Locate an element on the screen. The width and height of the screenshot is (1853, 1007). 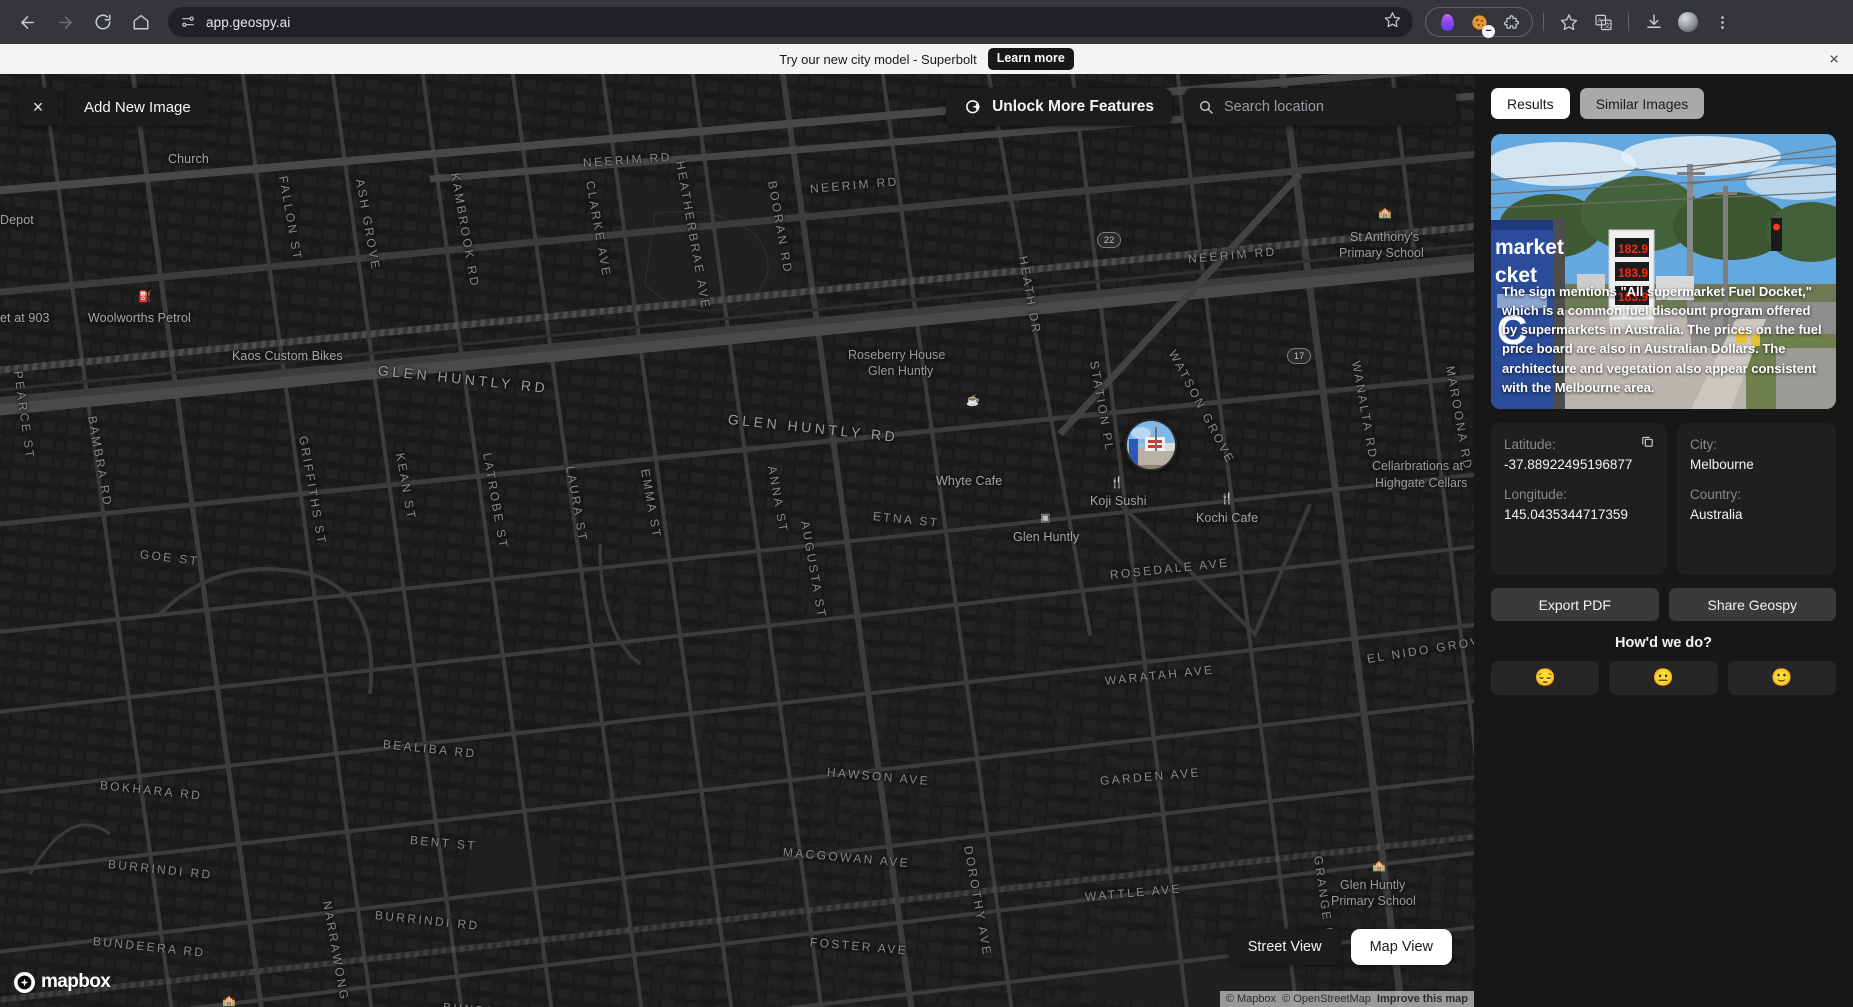
action-buttons: Export PDF Share Geospy is located at coordinates (1663, 604).